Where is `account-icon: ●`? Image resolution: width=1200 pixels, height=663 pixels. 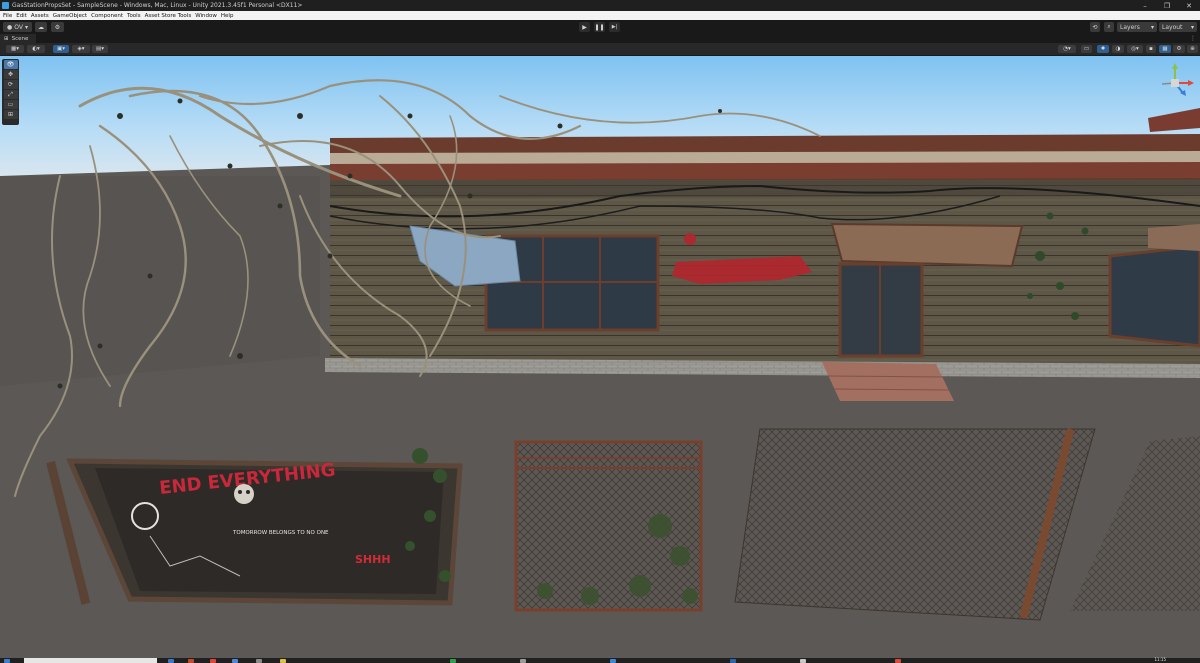 account-icon: ● is located at coordinates (10, 27).